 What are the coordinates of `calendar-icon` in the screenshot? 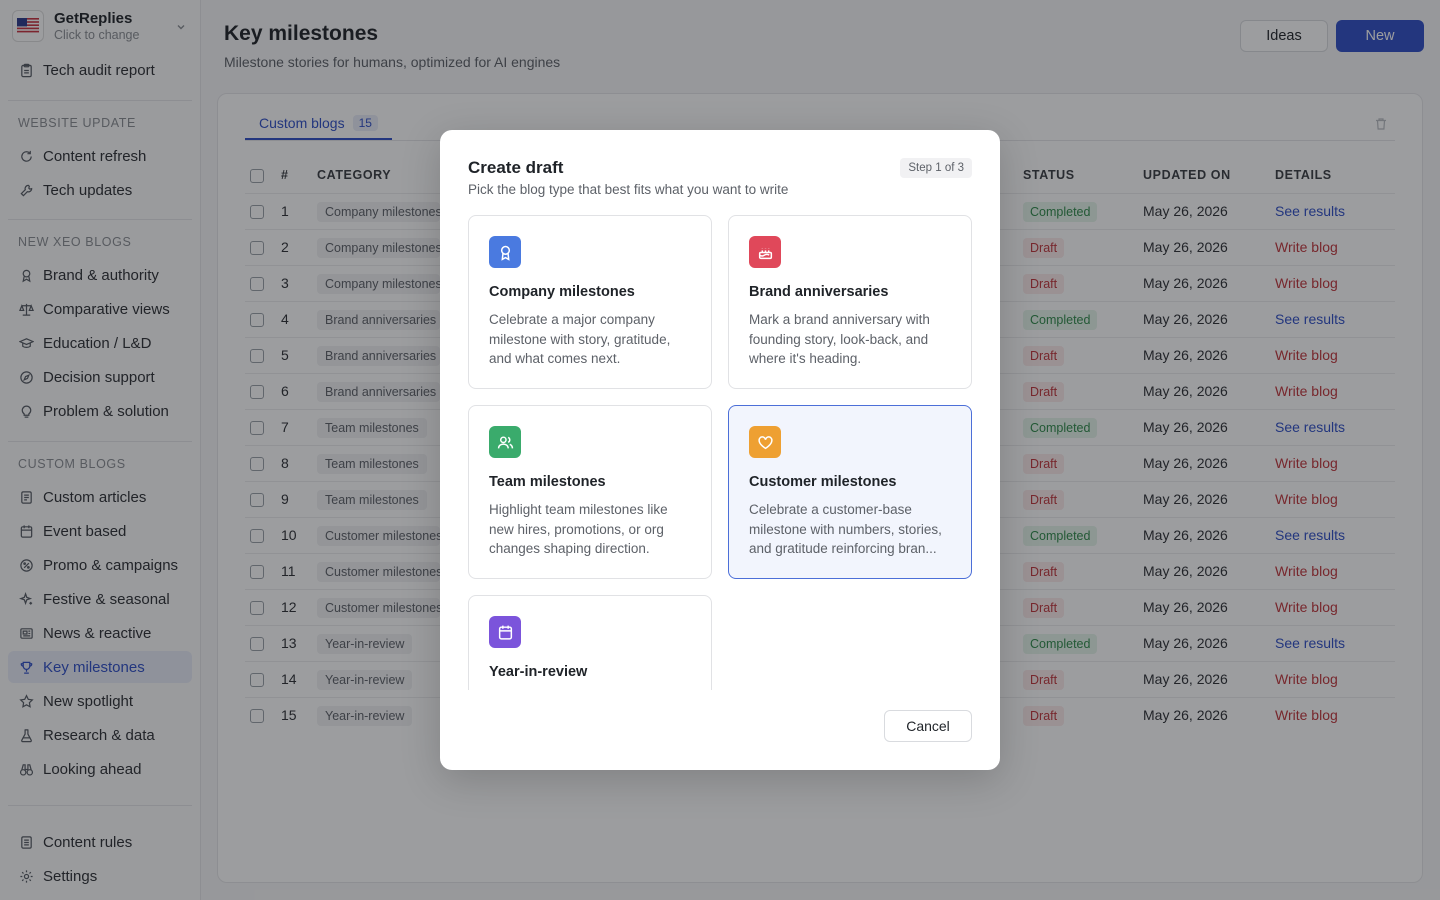 It's located at (505, 632).